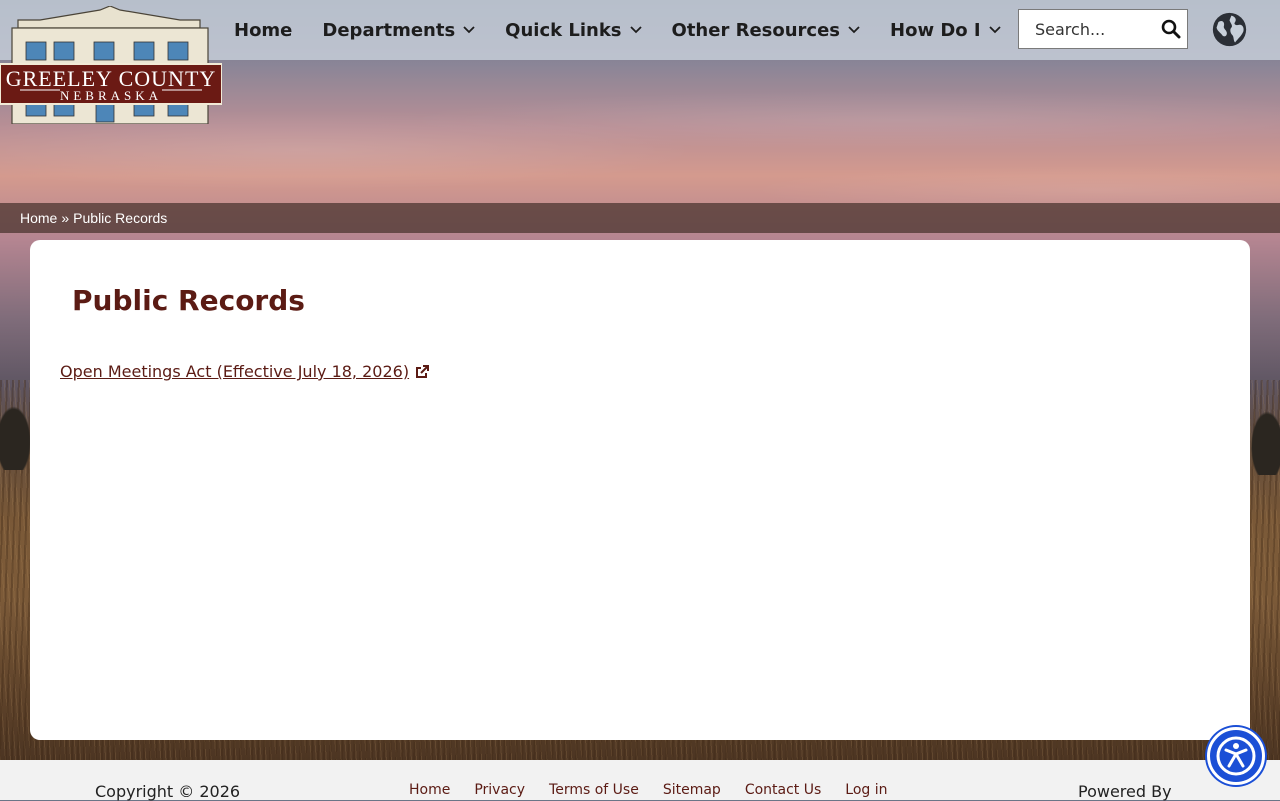 This screenshot has width=1280, height=801. What do you see at coordinates (692, 790) in the screenshot?
I see `footer-link-sitemap: Sitemap` at bounding box center [692, 790].